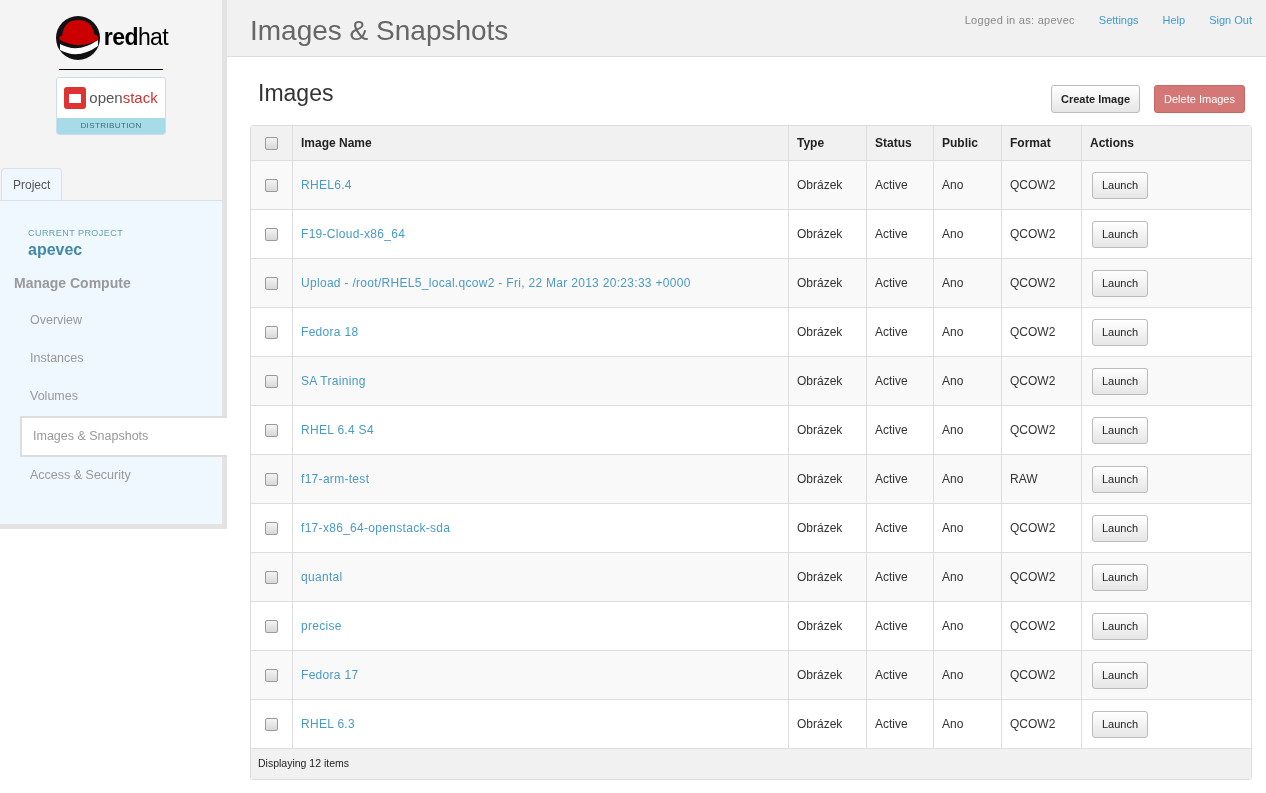  I want to click on current-project-label: CURRENT PROJECT, so click(76, 233).